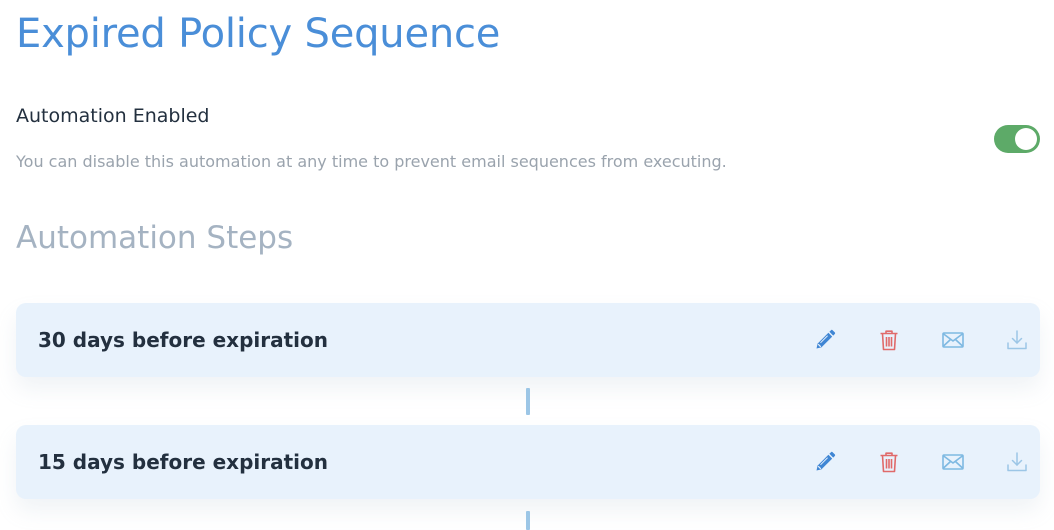 The height and width of the screenshot is (530, 1054). I want to click on automation-step-card: 15 days before expiration, so click(528, 462).